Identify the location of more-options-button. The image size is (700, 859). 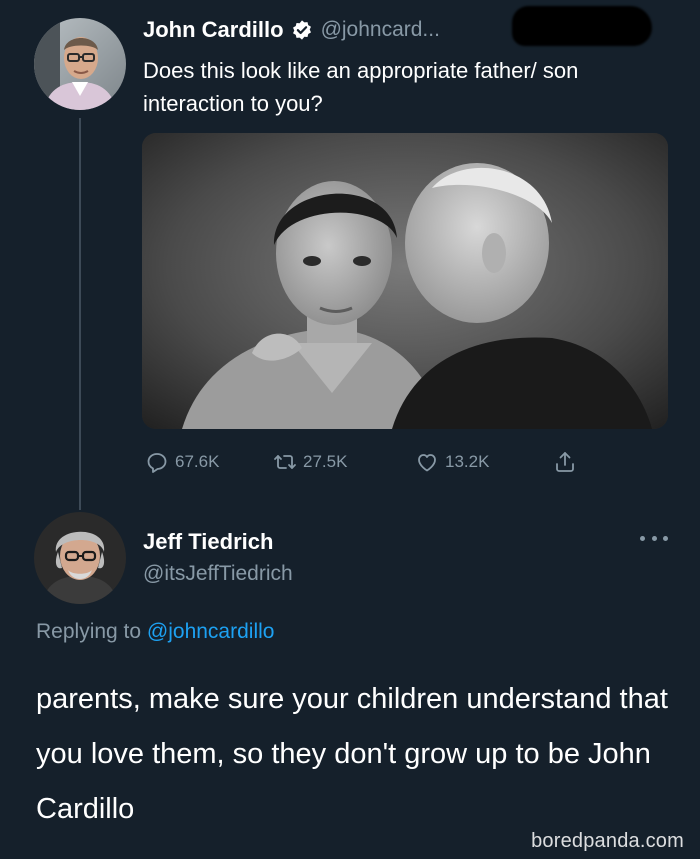
(654, 538).